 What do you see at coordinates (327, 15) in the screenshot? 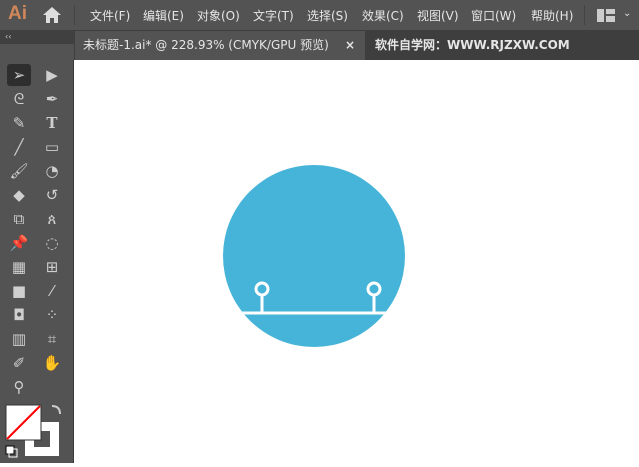
I see `menu-select: 选择(S)` at bounding box center [327, 15].